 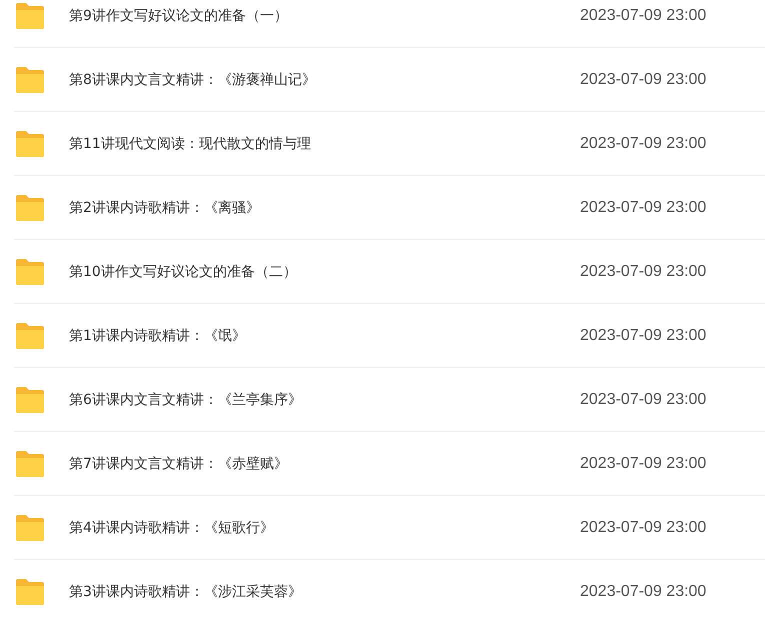 What do you see at coordinates (324, 399) in the screenshot?
I see `folder-name: 第6讲课内文言文精讲：《兰亭集序》` at bounding box center [324, 399].